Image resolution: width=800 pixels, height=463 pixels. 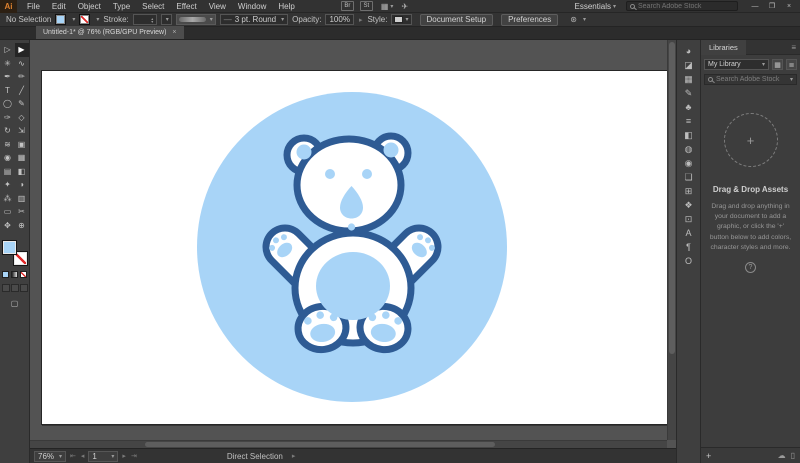 I want to click on help-icon: ?, so click(x=750, y=267).